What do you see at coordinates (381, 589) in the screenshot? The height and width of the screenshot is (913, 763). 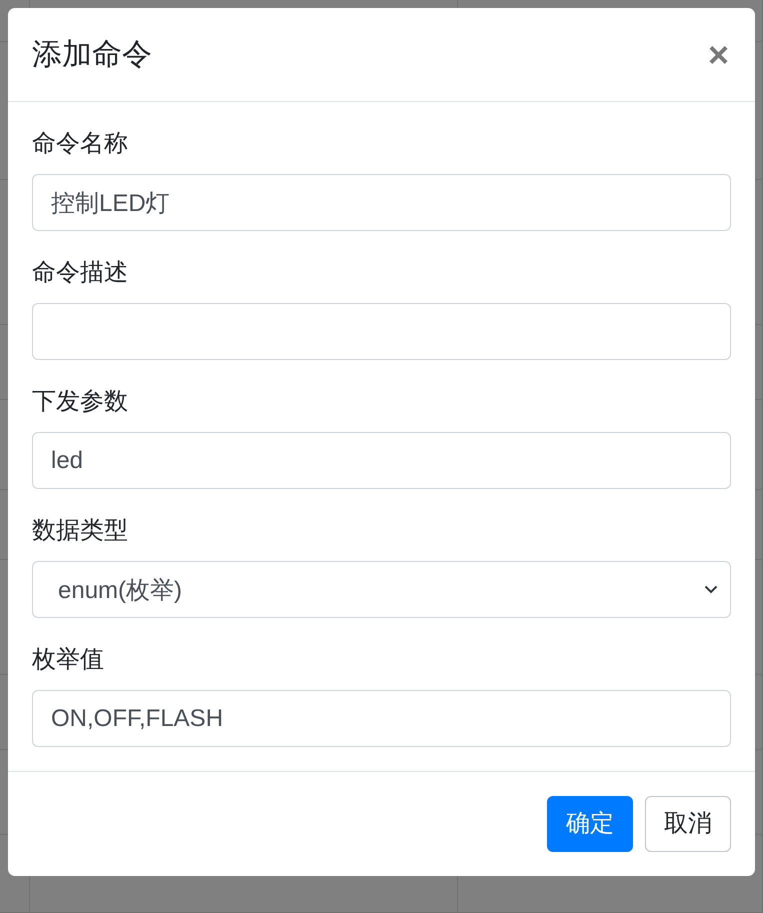 I see `select-field: enum(枚举)` at bounding box center [381, 589].